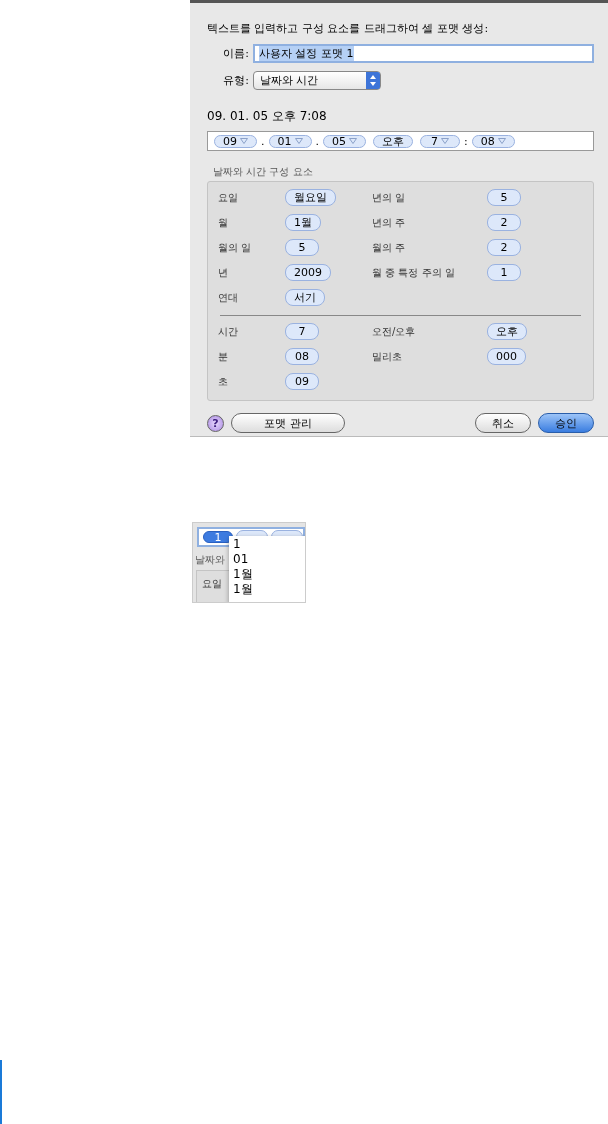 The width and height of the screenshot is (608, 1124). What do you see at coordinates (223, 381) in the screenshot?
I see `component-label: 초` at bounding box center [223, 381].